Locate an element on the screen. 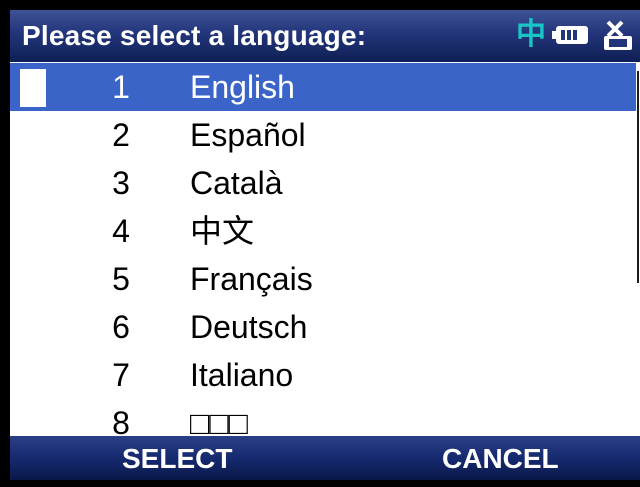 This screenshot has height=487, width=640. selection-marker is located at coordinates (33, 88).